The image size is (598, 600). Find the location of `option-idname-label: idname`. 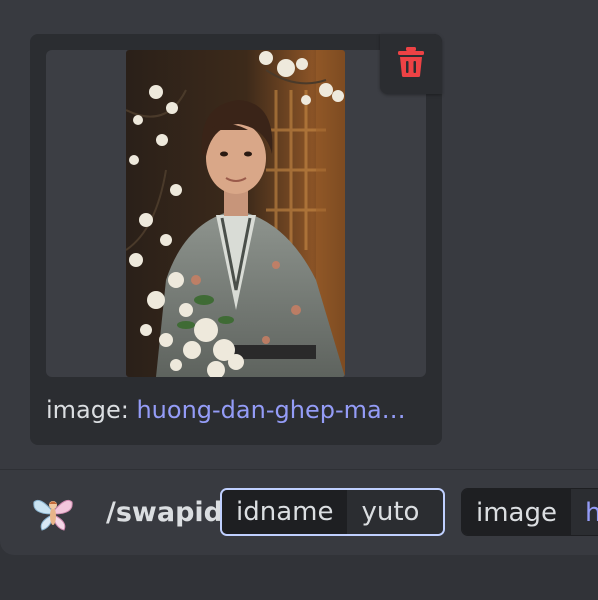

option-idname-label: idname is located at coordinates (285, 512).